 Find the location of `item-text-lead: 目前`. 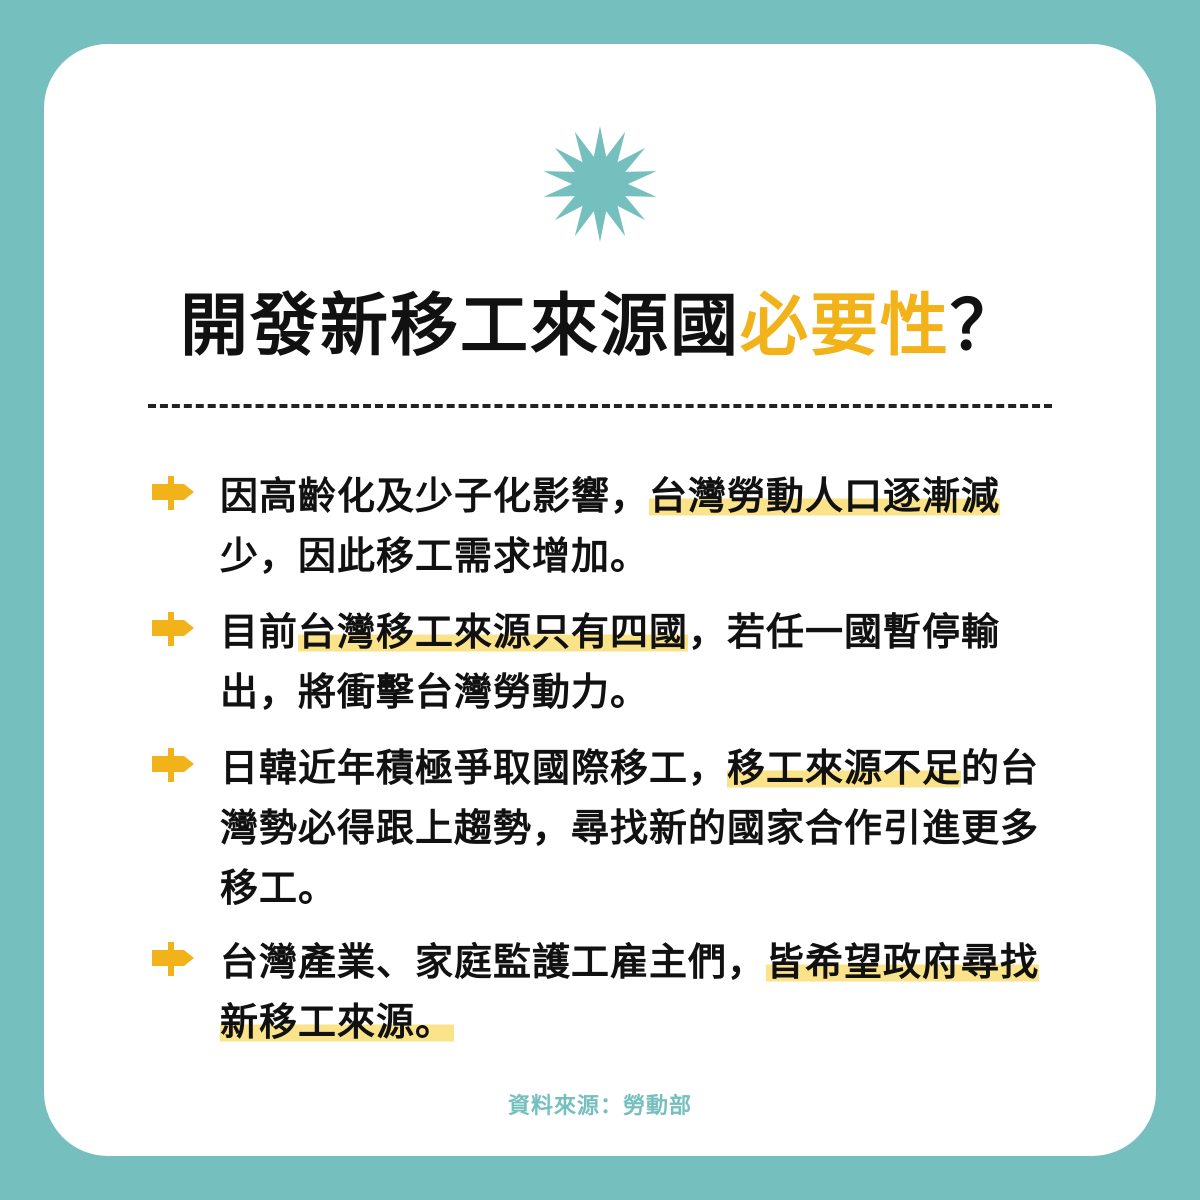

item-text-lead: 目前 is located at coordinates (259, 632).